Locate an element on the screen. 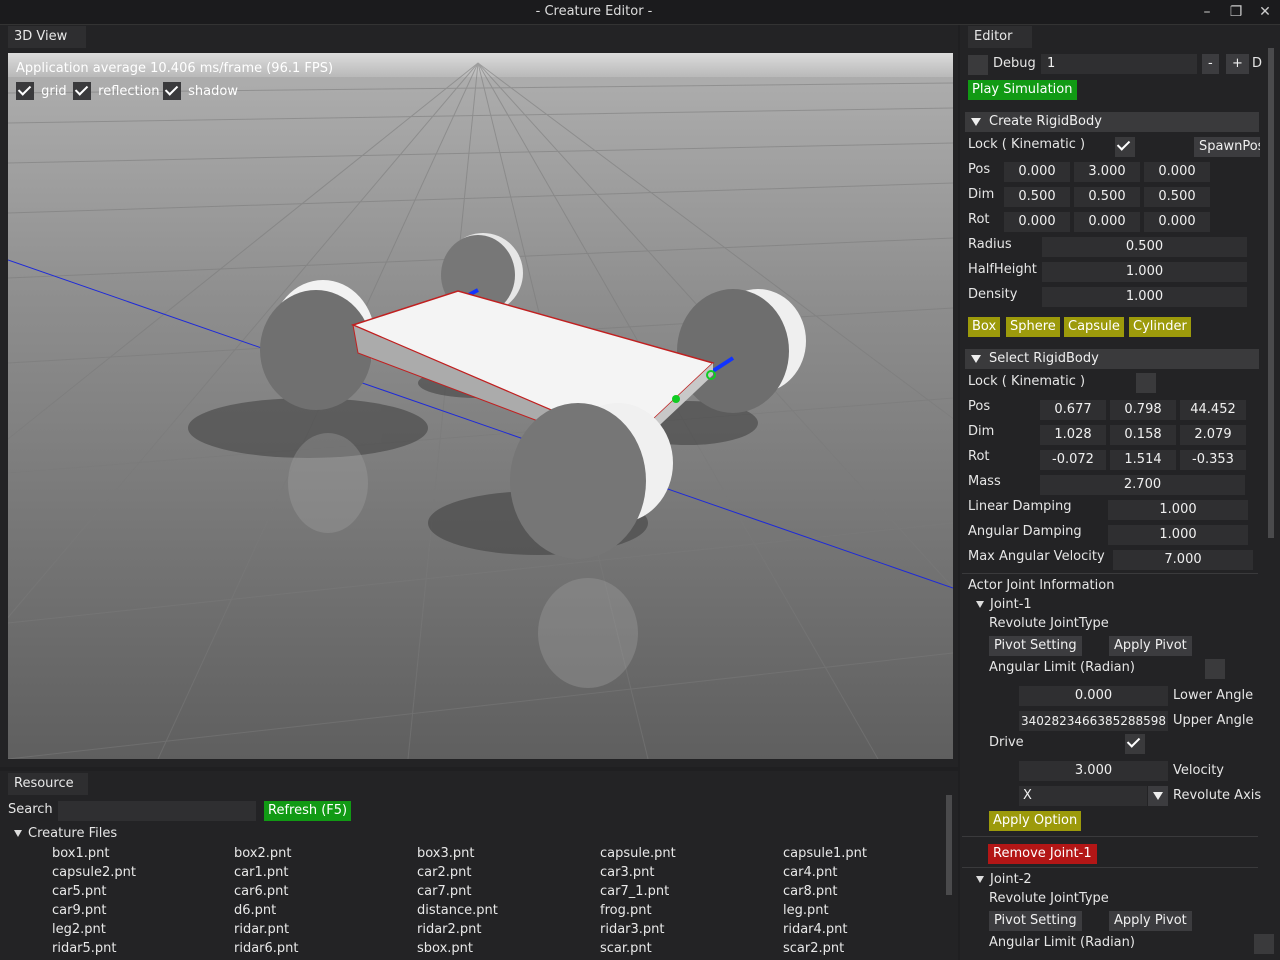  tree-toggle-icon is located at coordinates (18, 833).